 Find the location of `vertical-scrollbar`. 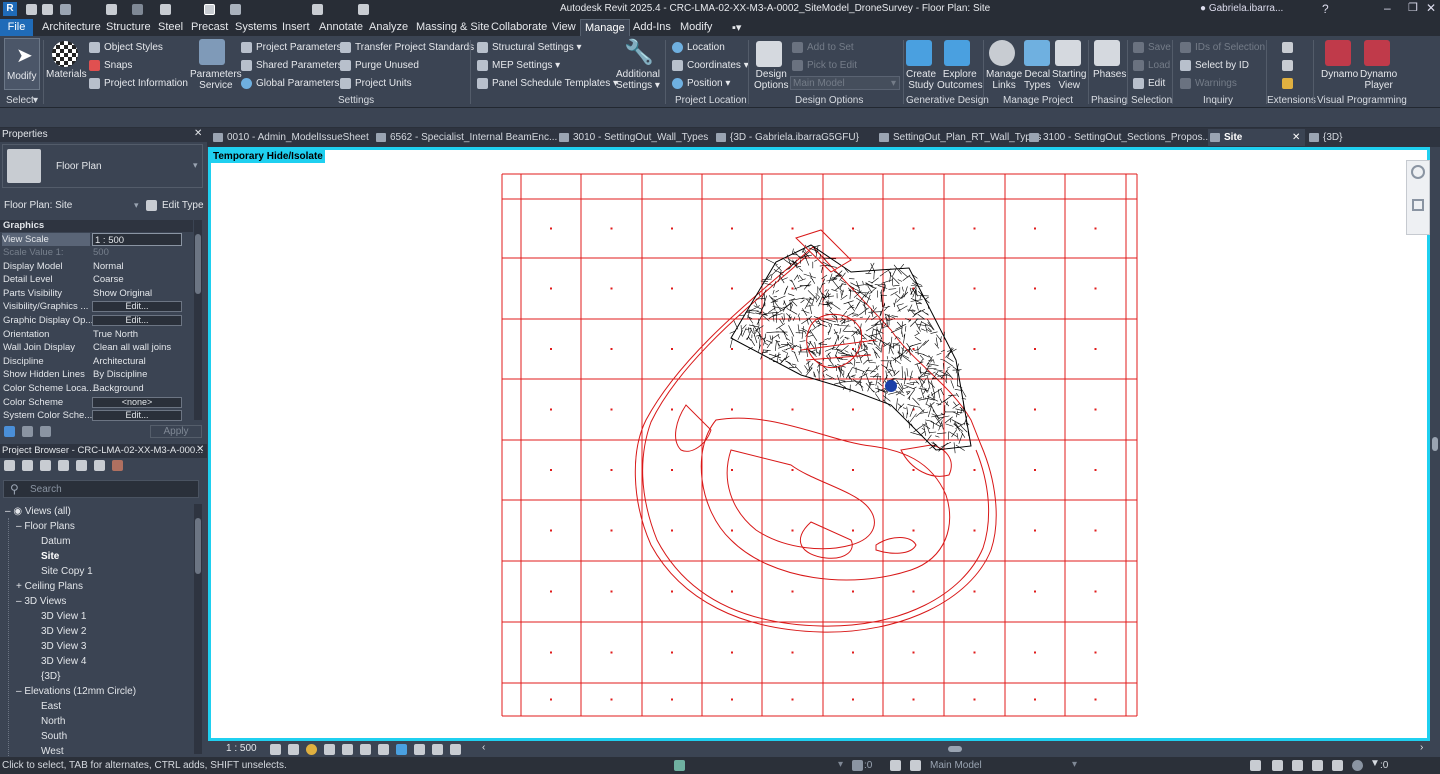

vertical-scrollbar is located at coordinates (1435, 444).